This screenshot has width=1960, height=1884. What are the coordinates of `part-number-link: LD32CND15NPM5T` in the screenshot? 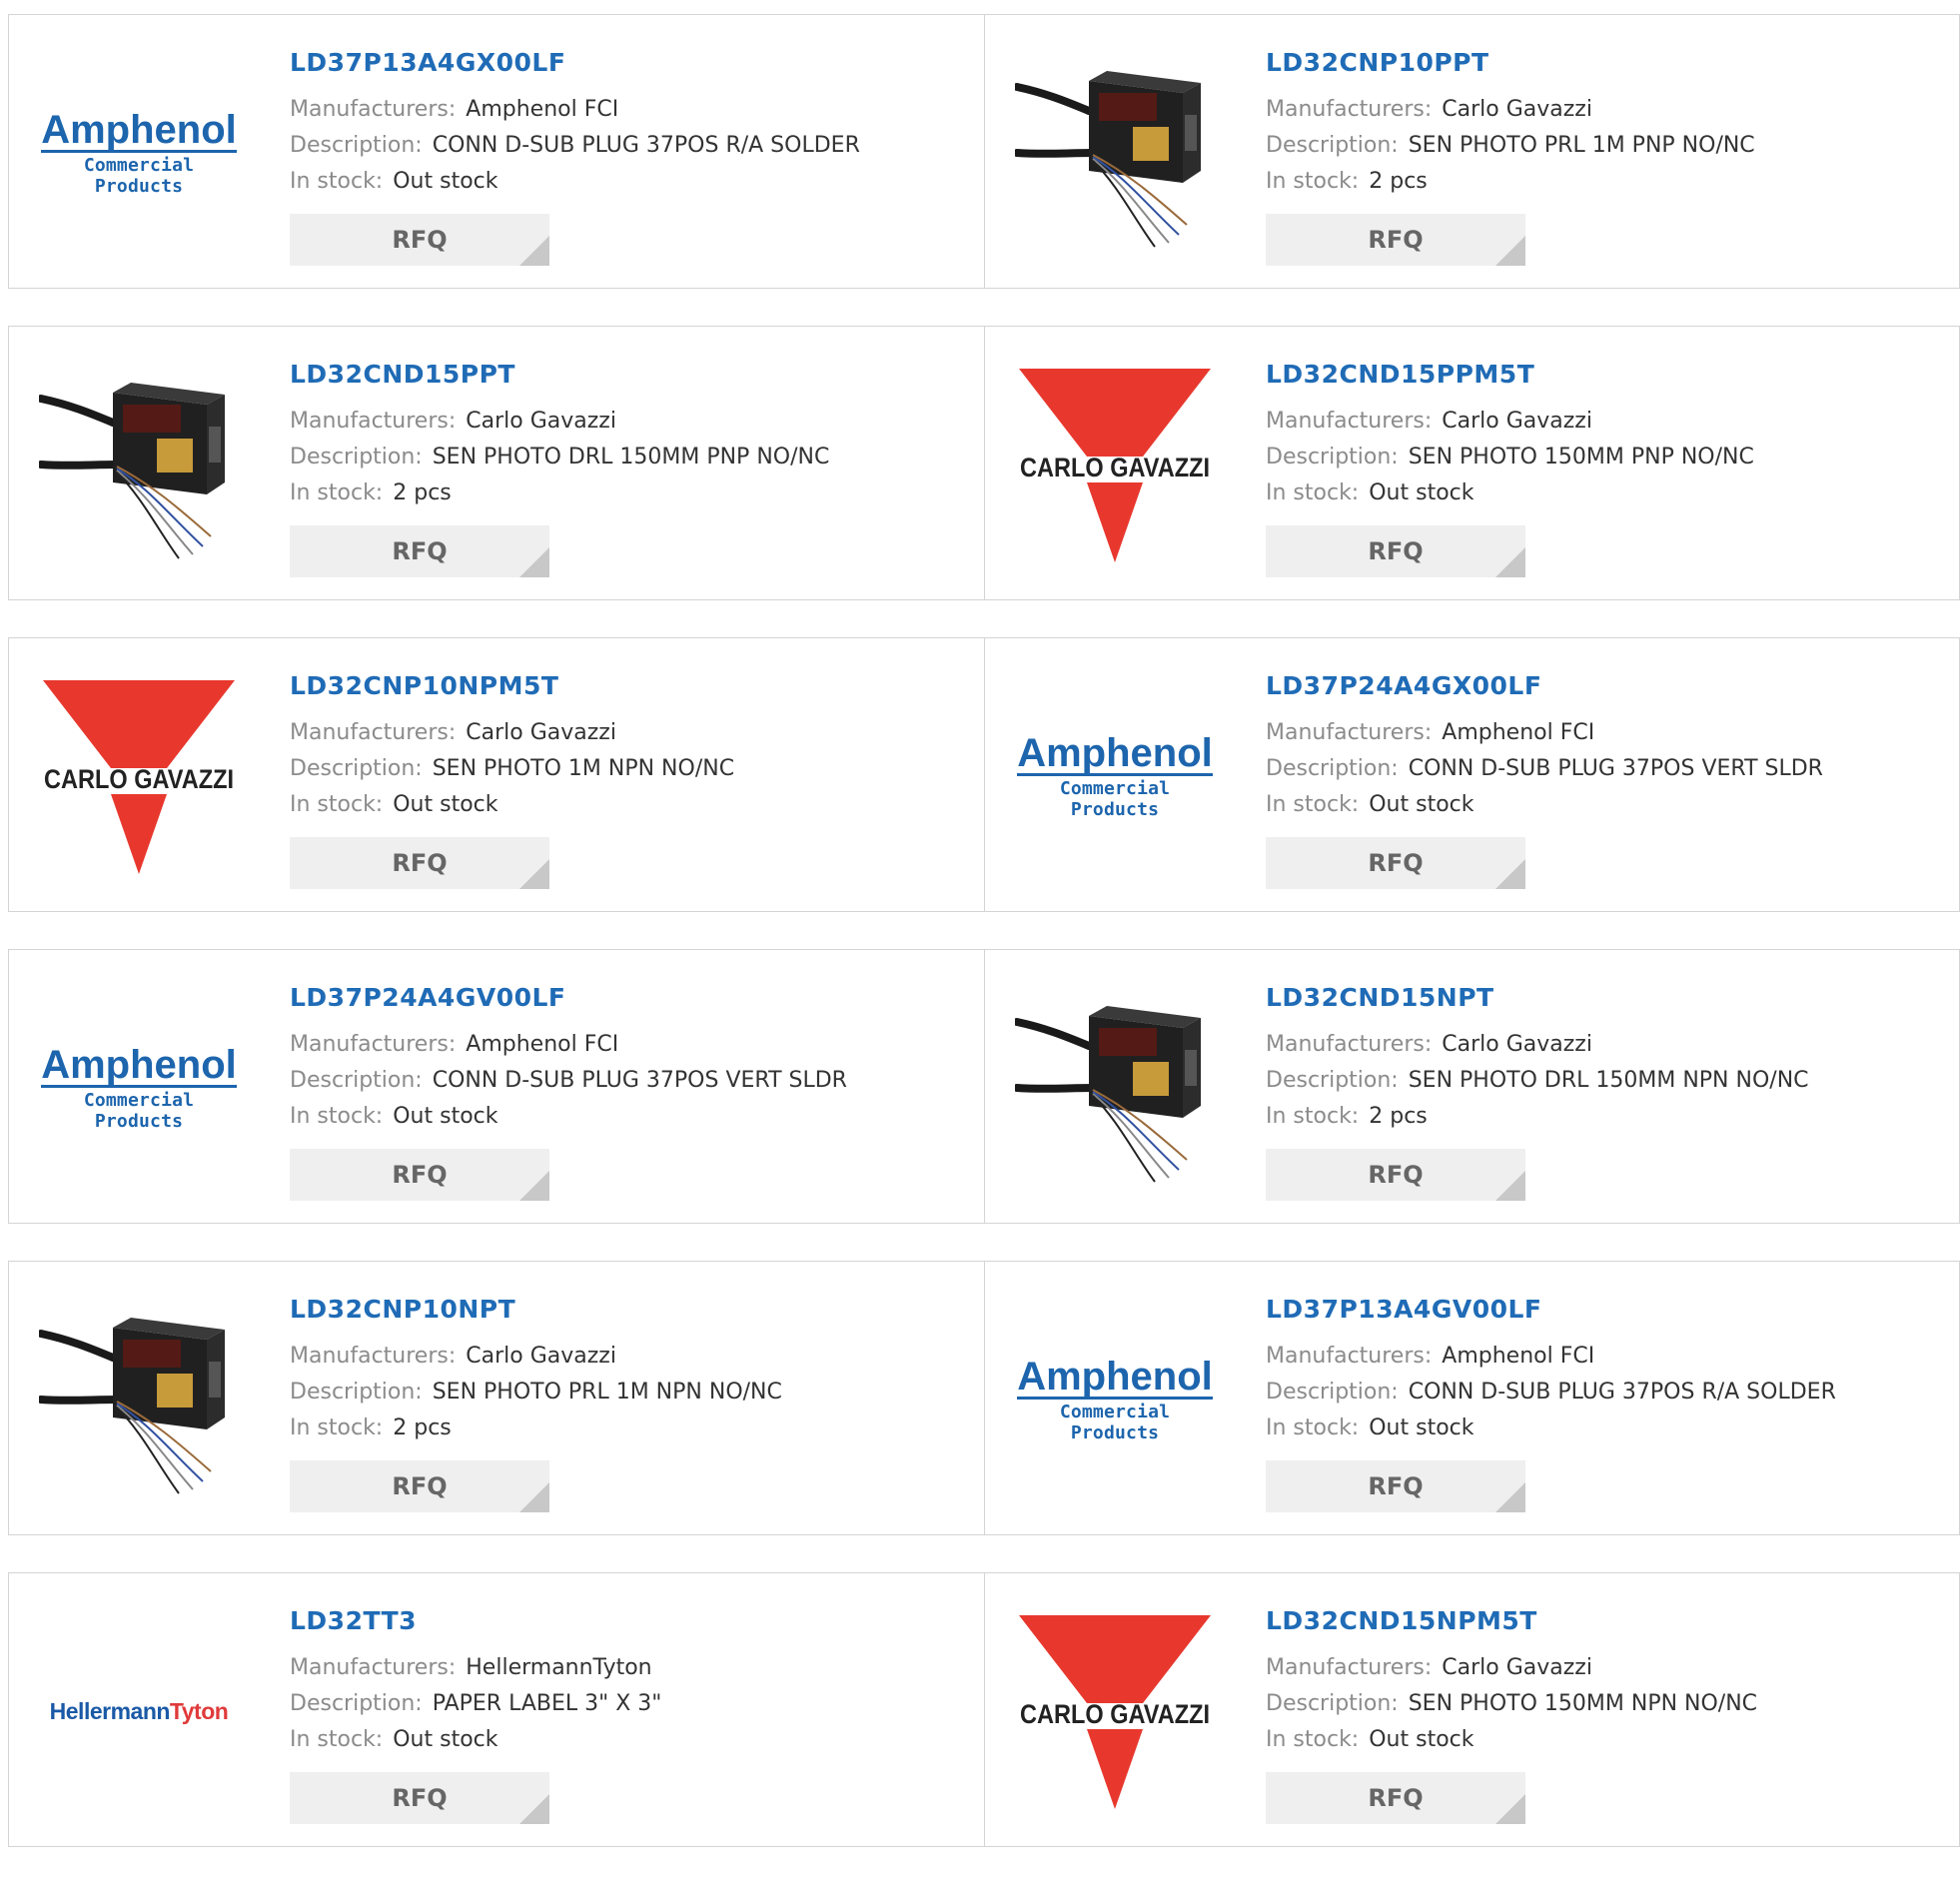 It's located at (1511, 1621).